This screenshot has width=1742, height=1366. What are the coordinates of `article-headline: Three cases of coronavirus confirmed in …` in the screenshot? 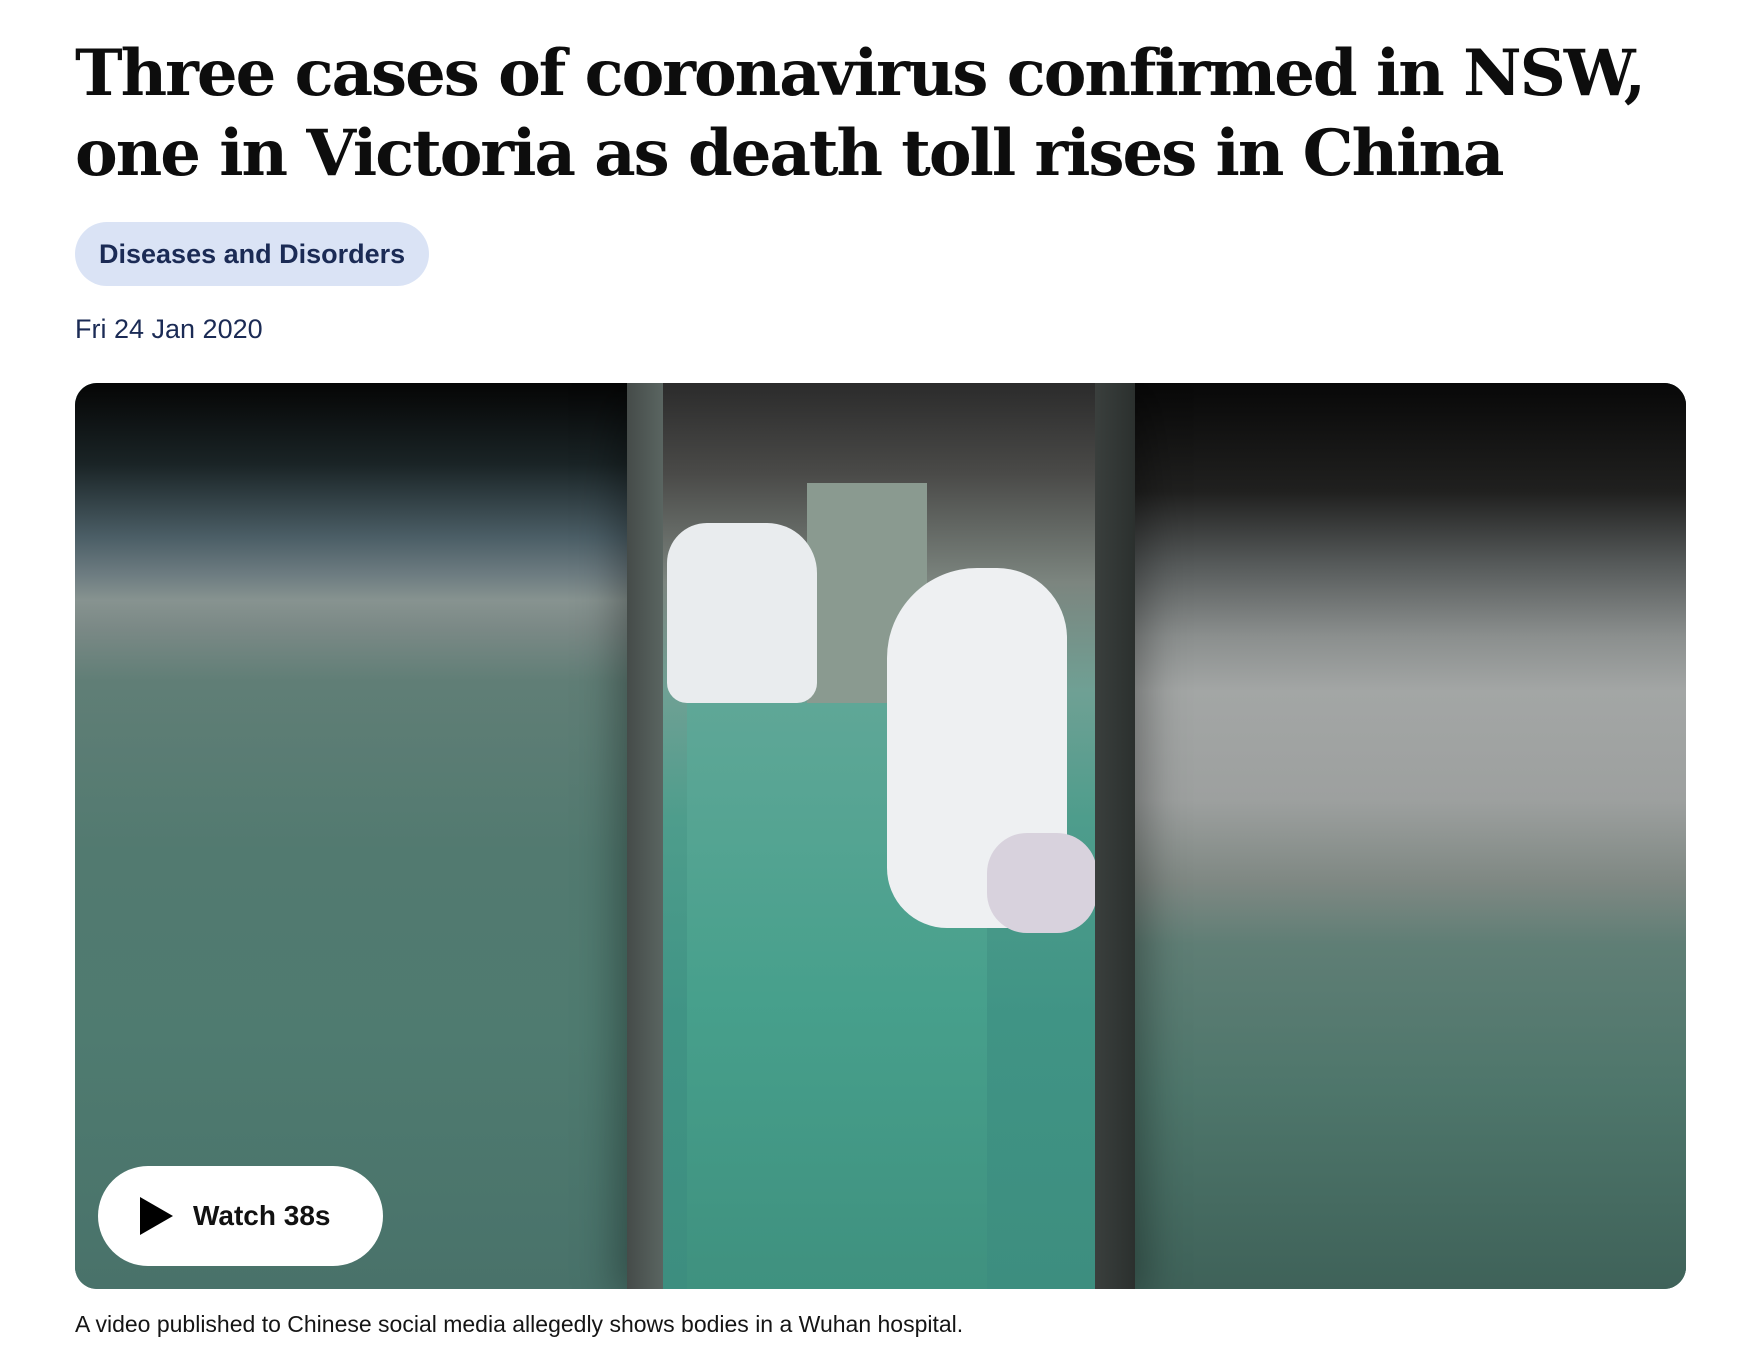 It's located at (860, 113).